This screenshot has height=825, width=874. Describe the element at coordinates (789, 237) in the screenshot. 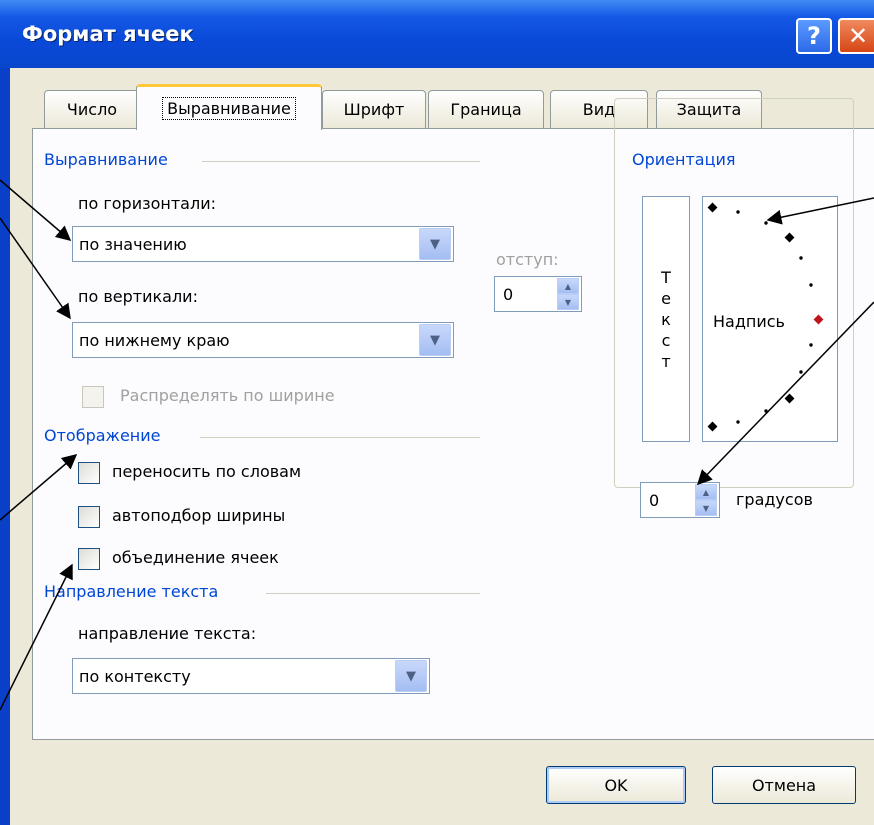

I see `dial-marker-upper` at that location.